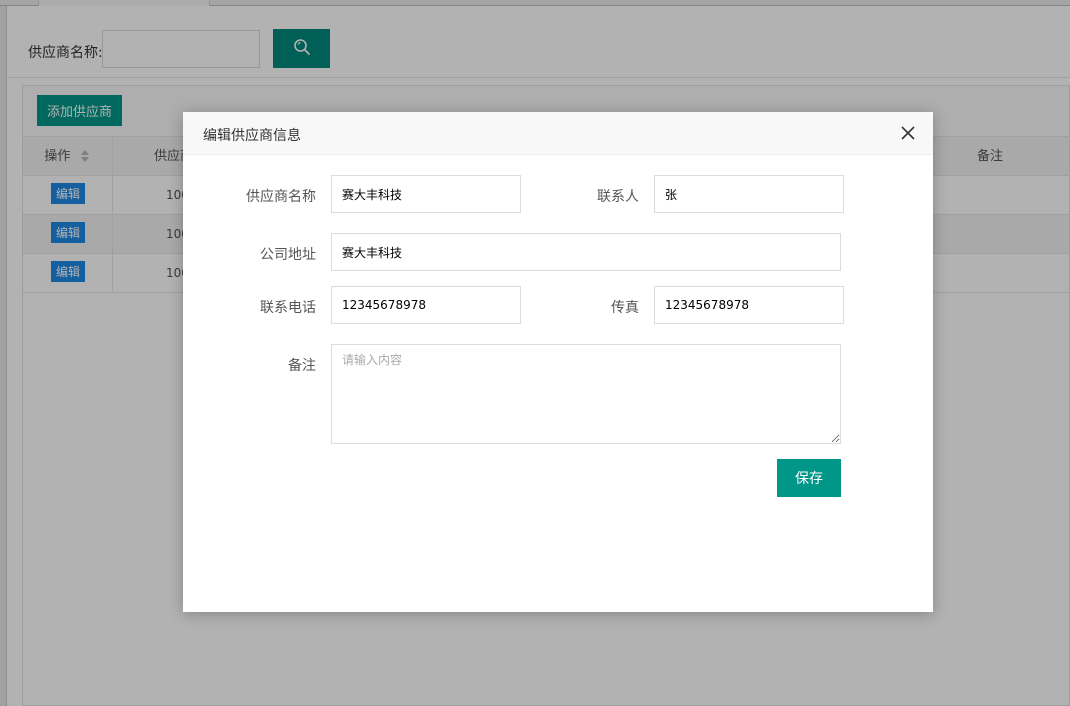 The height and width of the screenshot is (706, 1070). What do you see at coordinates (749, 305) in the screenshot?
I see `fax-field` at bounding box center [749, 305].